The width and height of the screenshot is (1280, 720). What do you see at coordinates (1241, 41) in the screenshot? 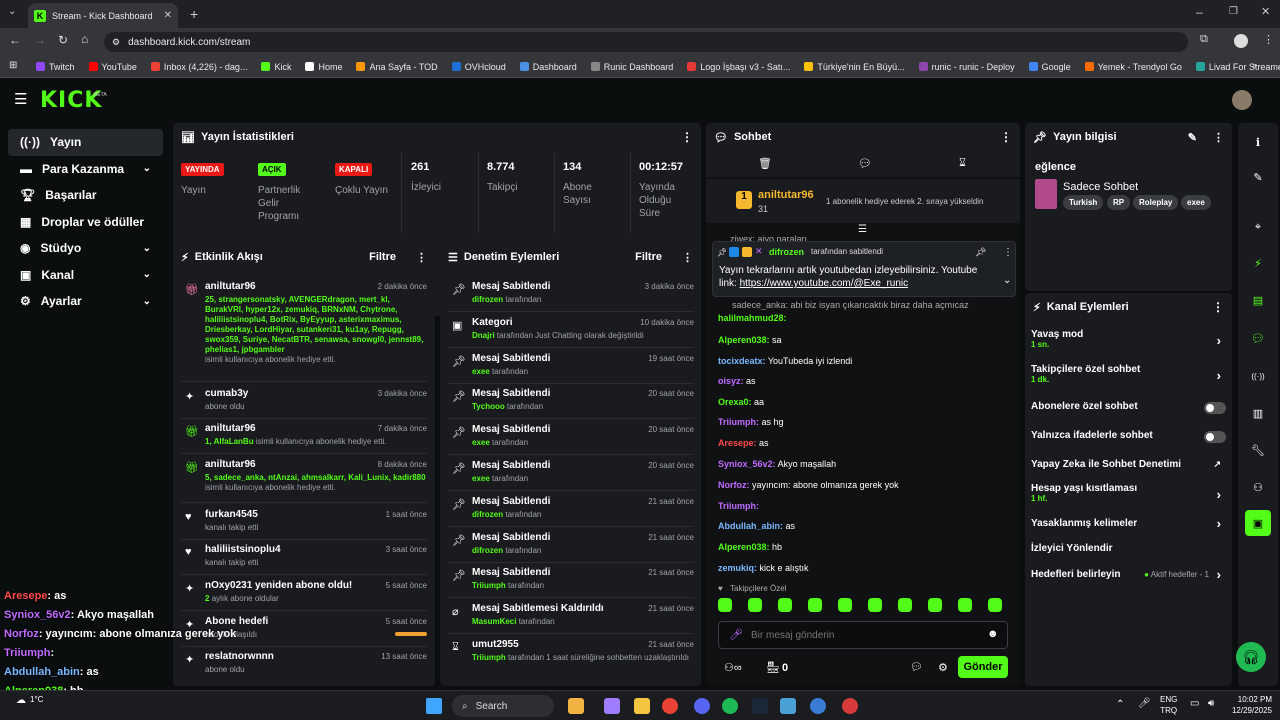
I see `profile-icon` at bounding box center [1241, 41].